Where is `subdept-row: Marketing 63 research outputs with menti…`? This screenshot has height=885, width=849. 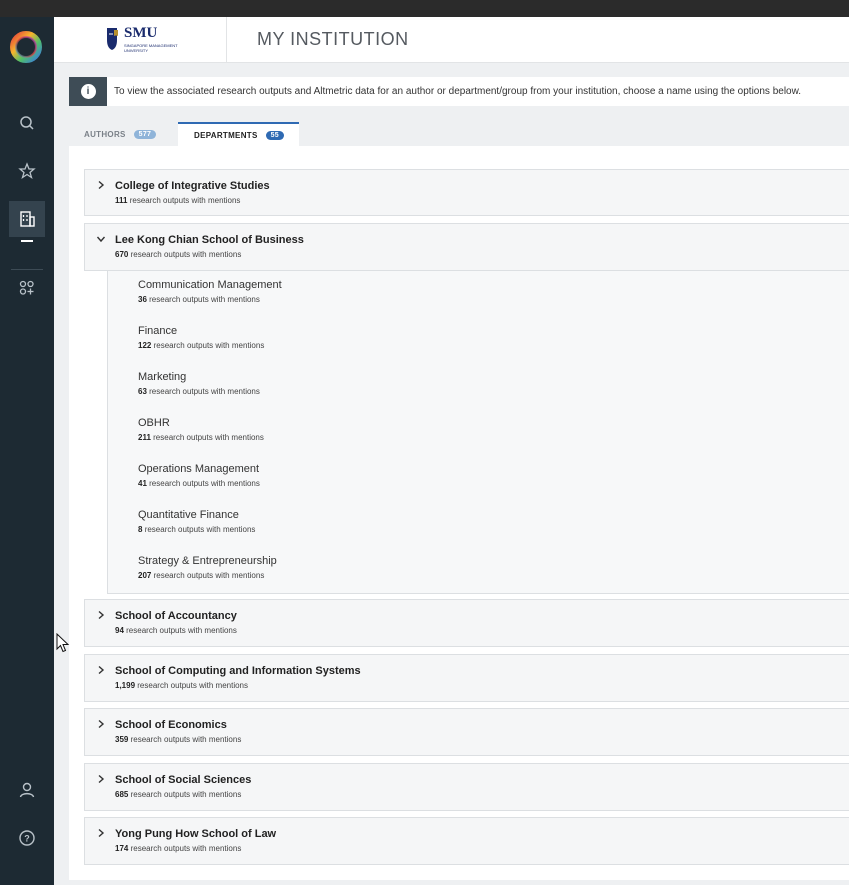
subdept-row: Marketing 63 research outputs with menti… is located at coordinates (478, 386).